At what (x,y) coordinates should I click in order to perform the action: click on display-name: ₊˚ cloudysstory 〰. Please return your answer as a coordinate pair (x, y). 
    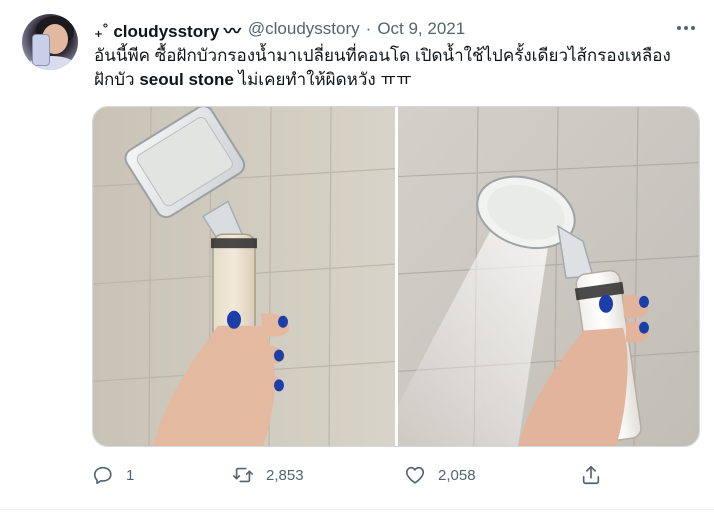
    Looking at the image, I should click on (167, 29).